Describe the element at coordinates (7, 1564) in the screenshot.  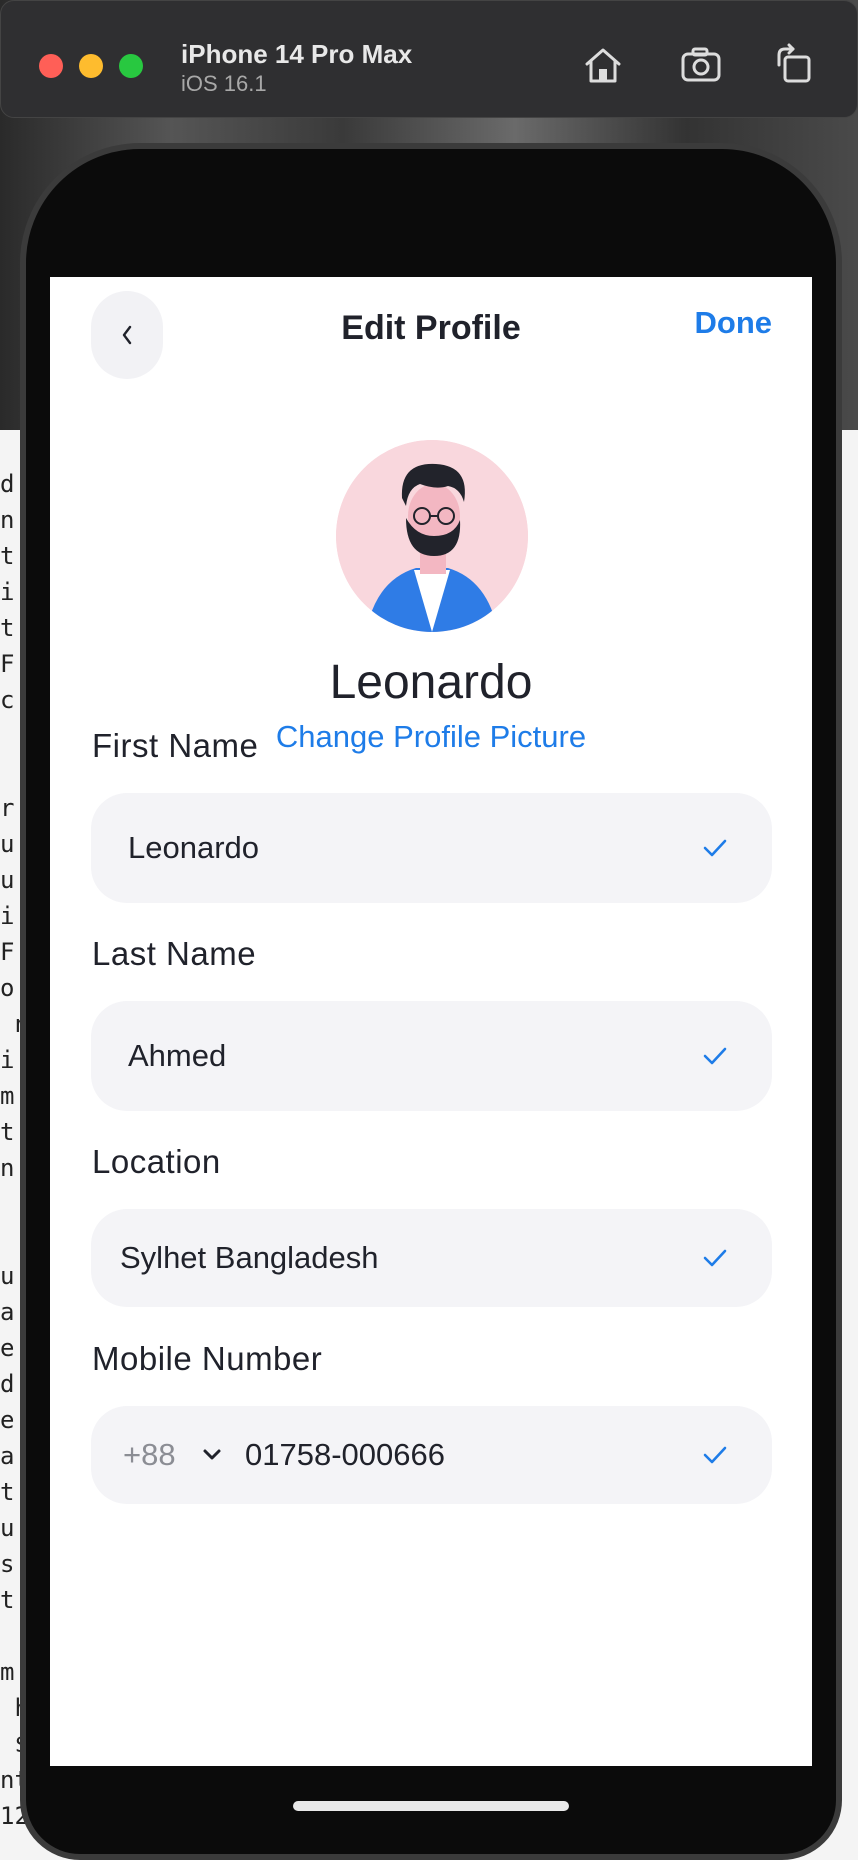
I see `terminal-line: s` at that location.